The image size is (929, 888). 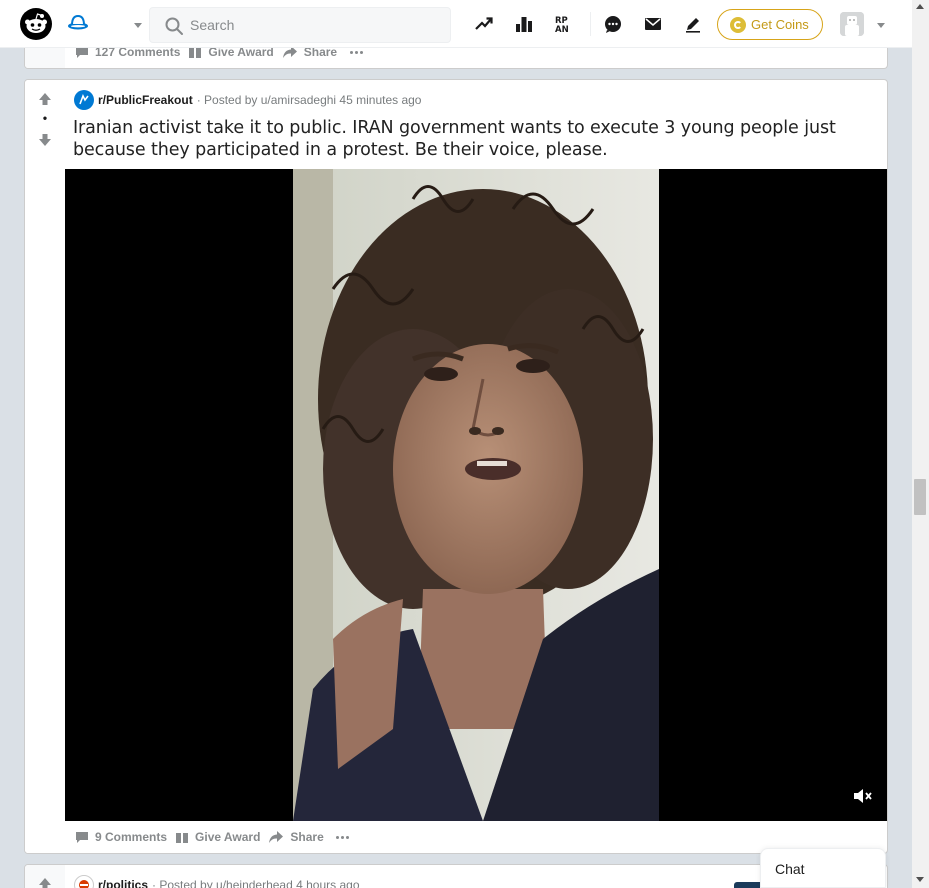 I want to click on scroll-thumb, so click(x=920, y=497).